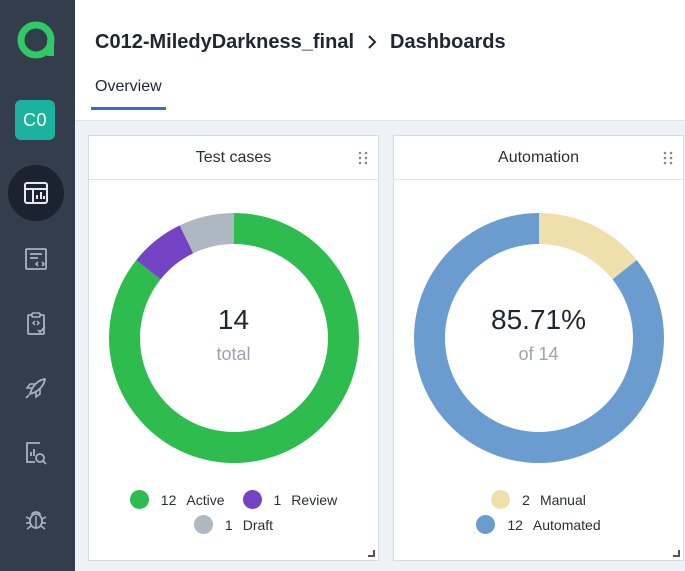  Describe the element at coordinates (588, 246) in the screenshot. I see `donut-slice-manual` at that location.